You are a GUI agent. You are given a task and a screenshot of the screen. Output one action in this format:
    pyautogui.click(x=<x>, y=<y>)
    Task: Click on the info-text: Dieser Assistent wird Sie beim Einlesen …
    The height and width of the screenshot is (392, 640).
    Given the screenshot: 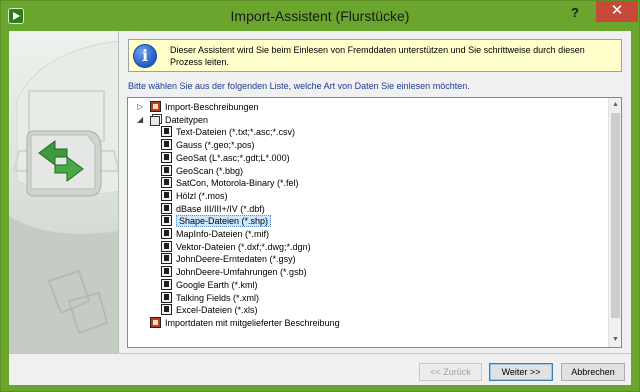 What is the action you would take?
    pyautogui.click(x=377, y=56)
    